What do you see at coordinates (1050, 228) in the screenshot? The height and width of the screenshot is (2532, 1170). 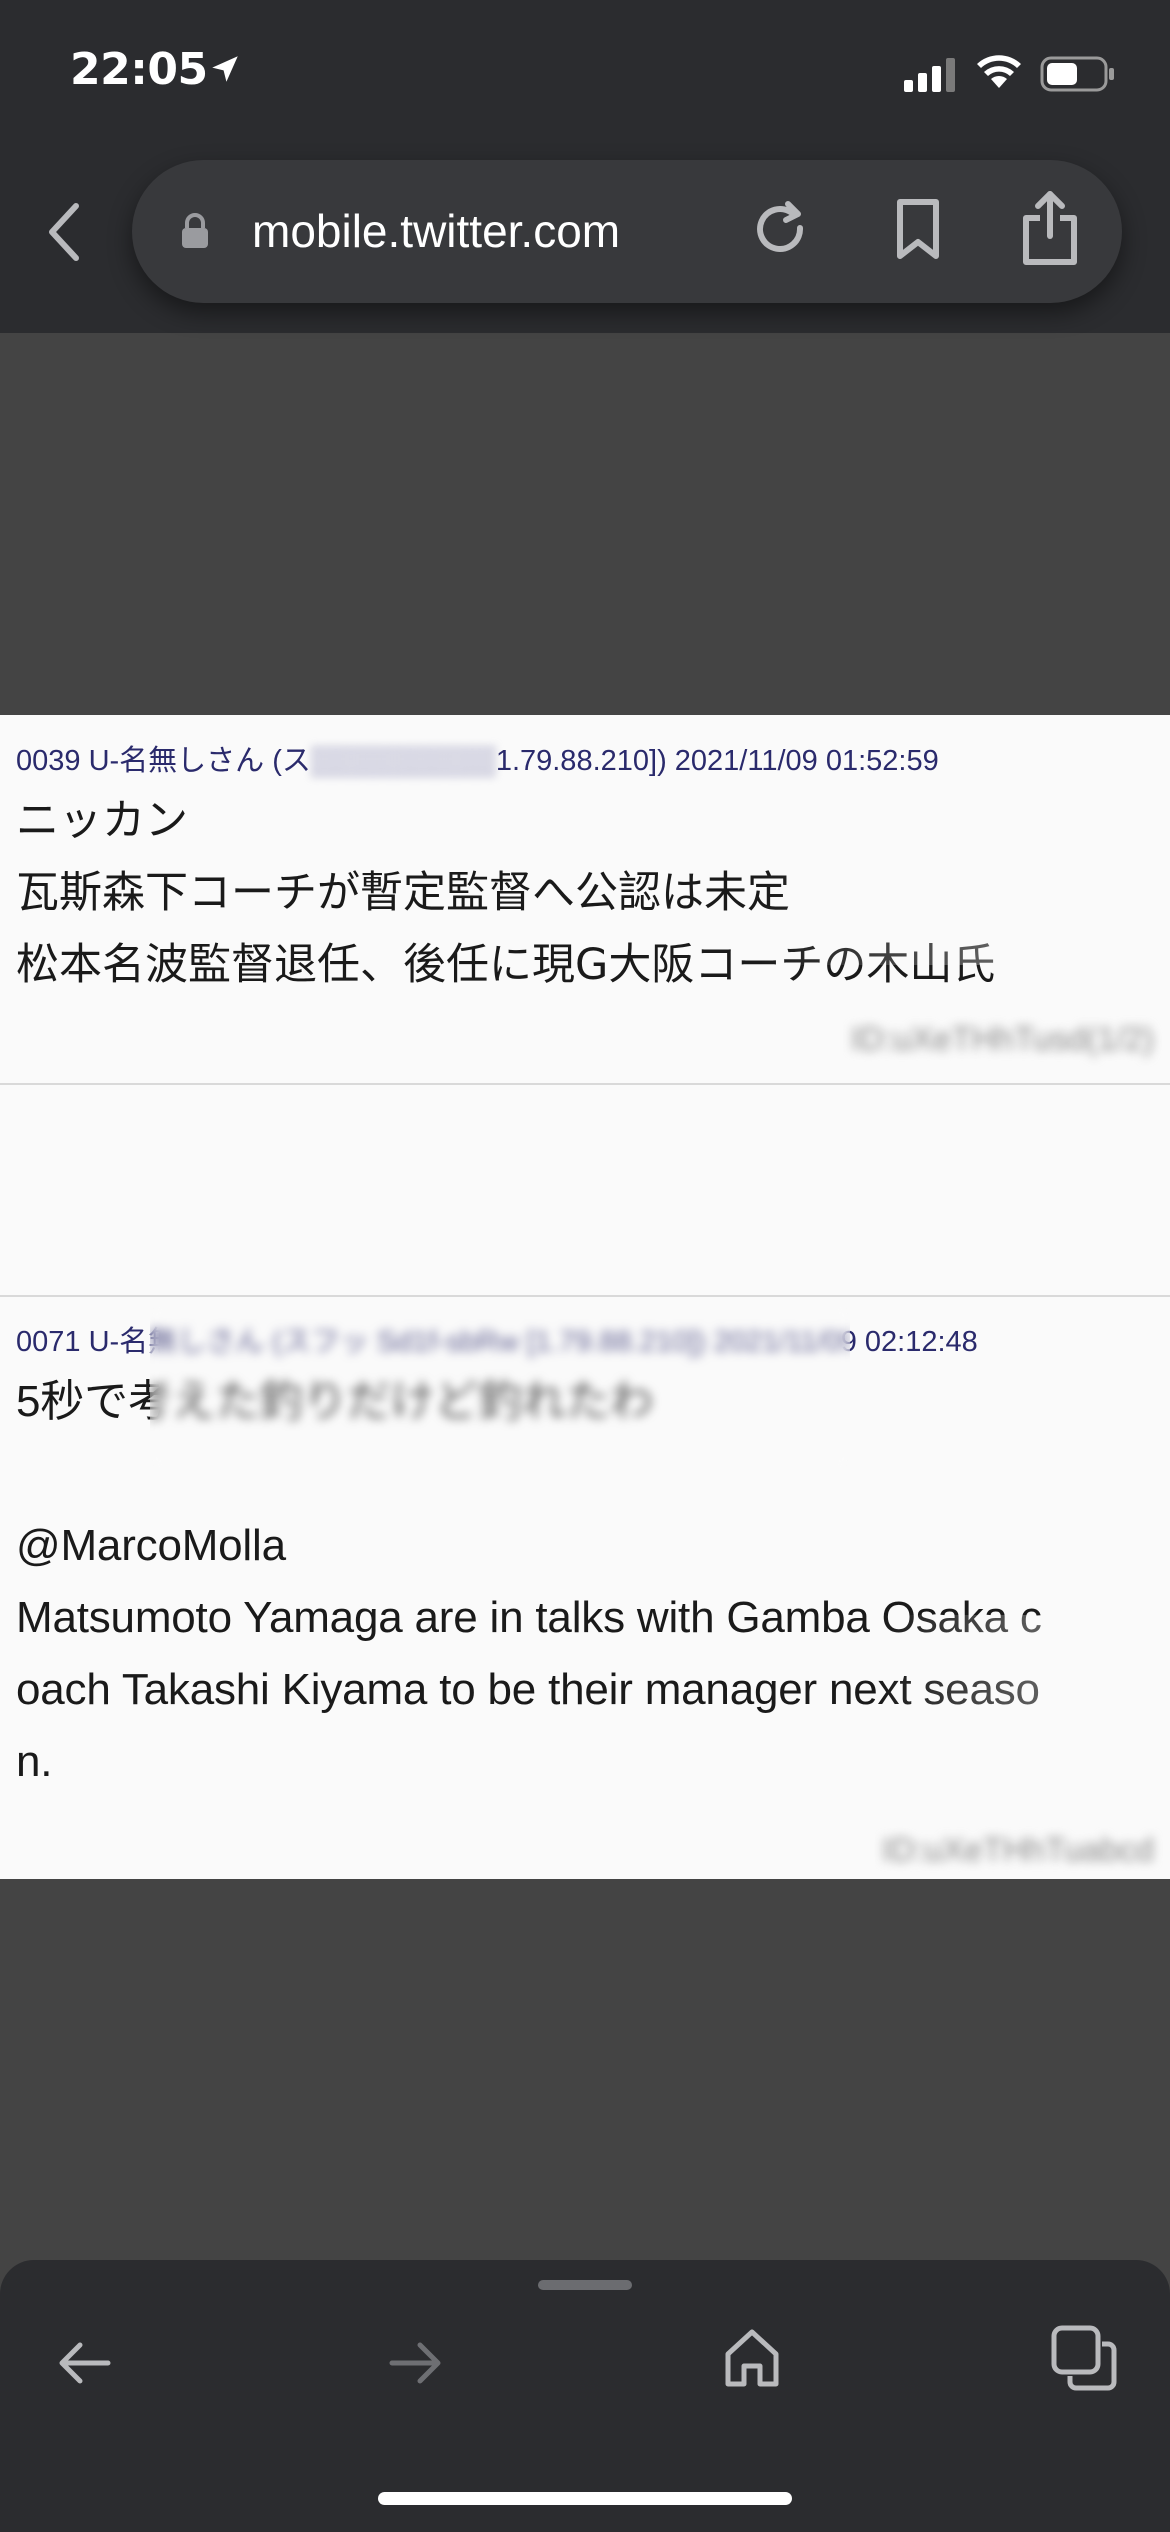 I see `share-icon` at bounding box center [1050, 228].